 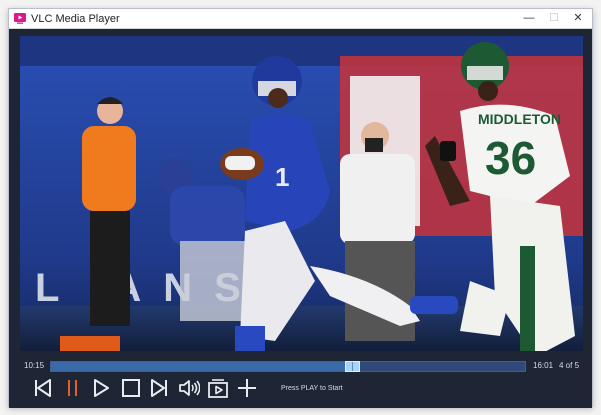 I want to click on stop-icon, so click(x=131, y=388).